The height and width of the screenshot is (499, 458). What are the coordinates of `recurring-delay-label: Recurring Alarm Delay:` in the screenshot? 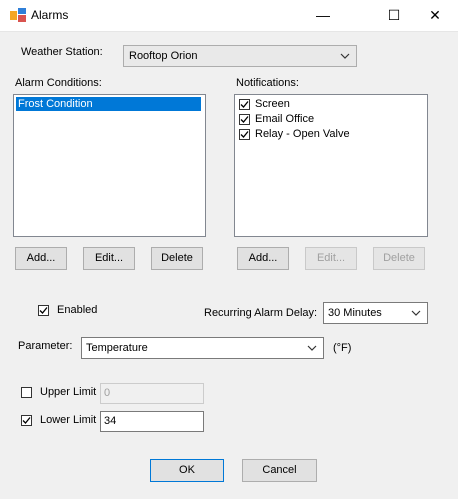 It's located at (261, 313).